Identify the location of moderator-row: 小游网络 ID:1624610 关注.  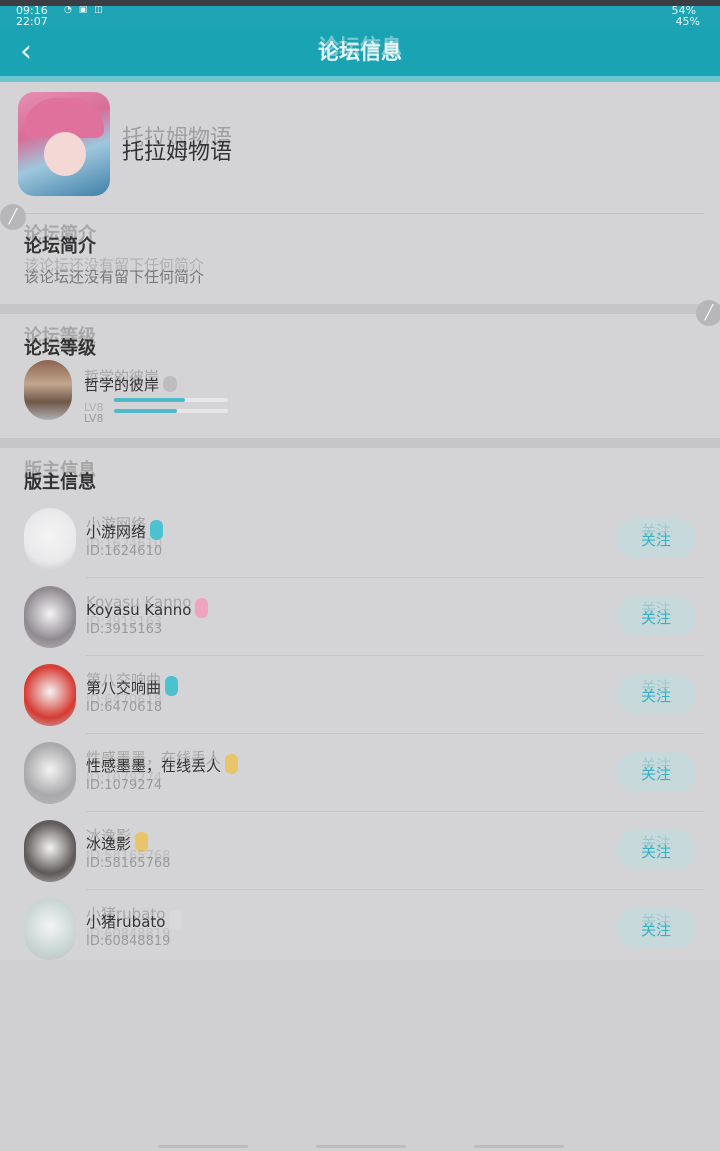
(360, 539).